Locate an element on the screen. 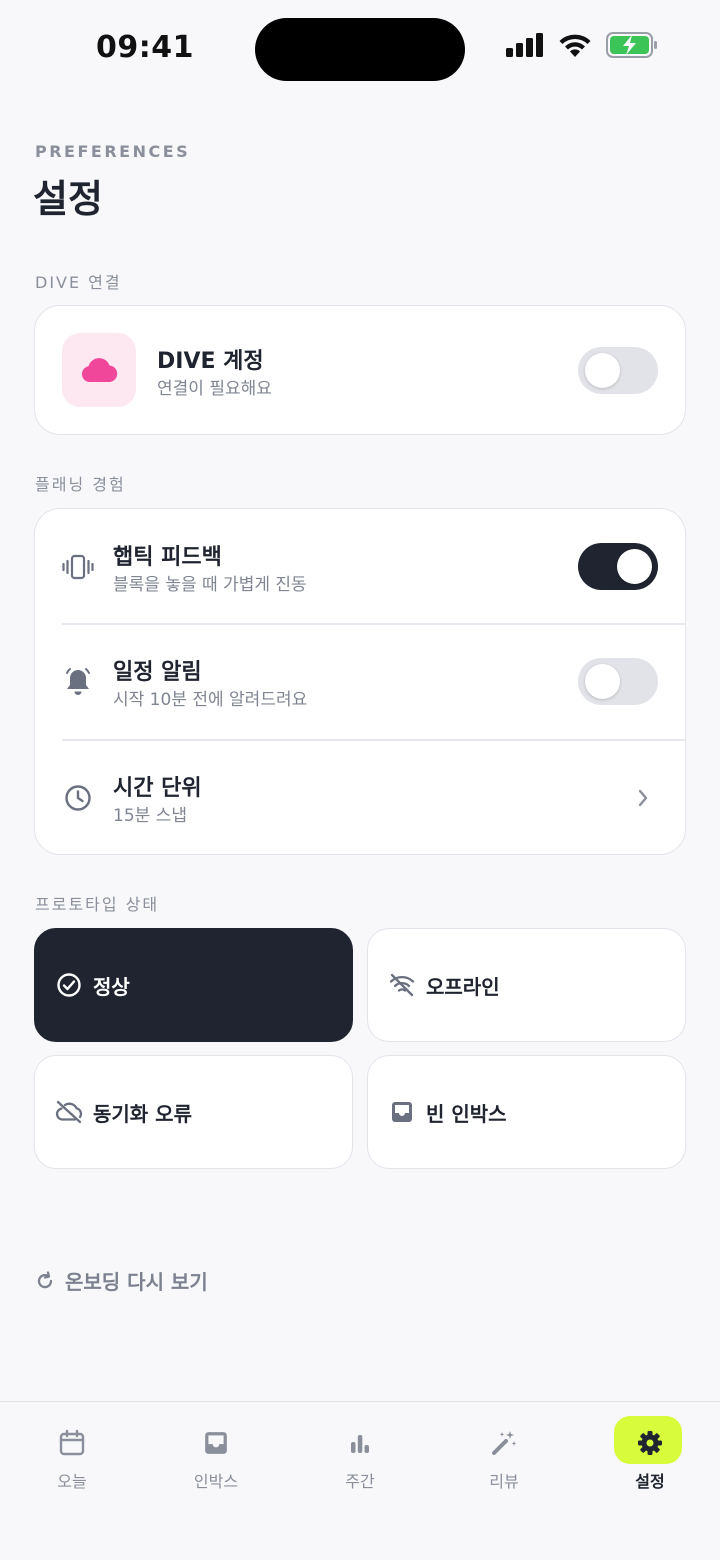 The width and height of the screenshot is (720, 1560). dive-account-card: DIVE 계정 연결이 필요해요 is located at coordinates (360, 370).